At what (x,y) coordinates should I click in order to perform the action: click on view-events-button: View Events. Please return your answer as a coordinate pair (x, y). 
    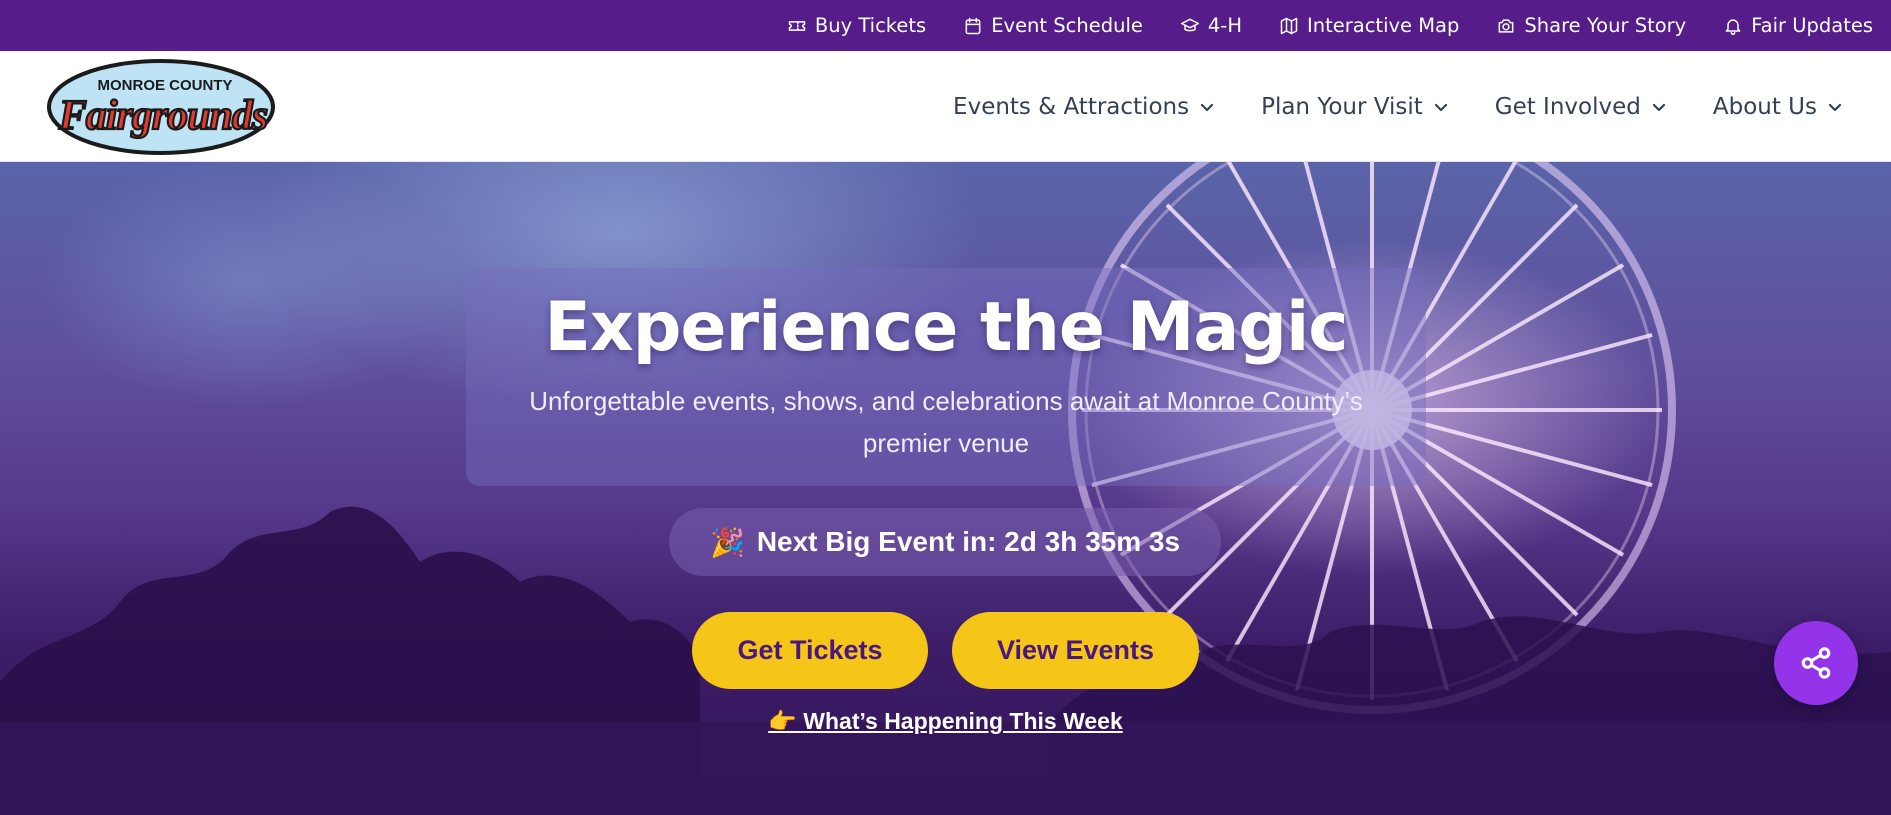
    Looking at the image, I should click on (1075, 650).